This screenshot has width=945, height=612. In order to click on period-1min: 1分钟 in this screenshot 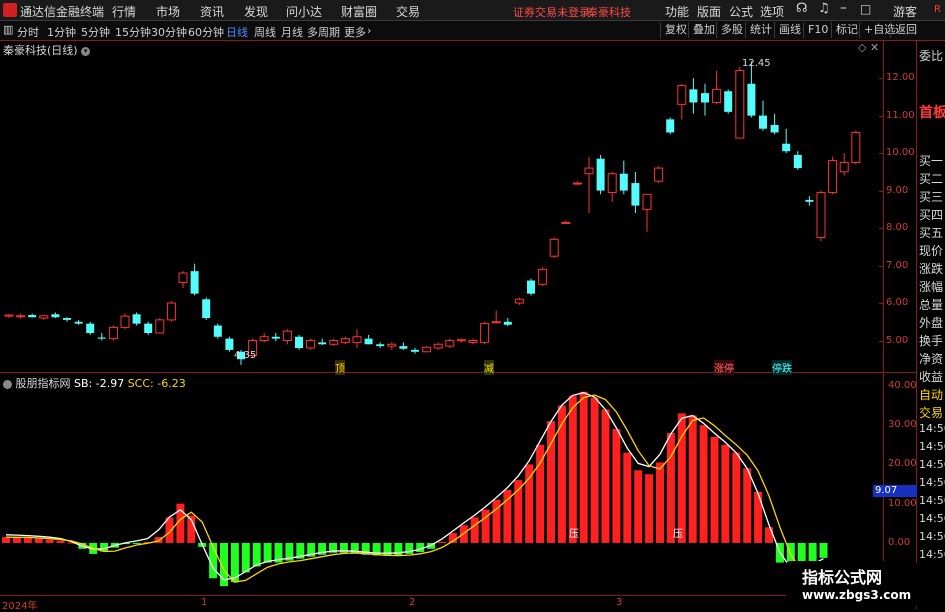, I will do `click(61, 32)`.